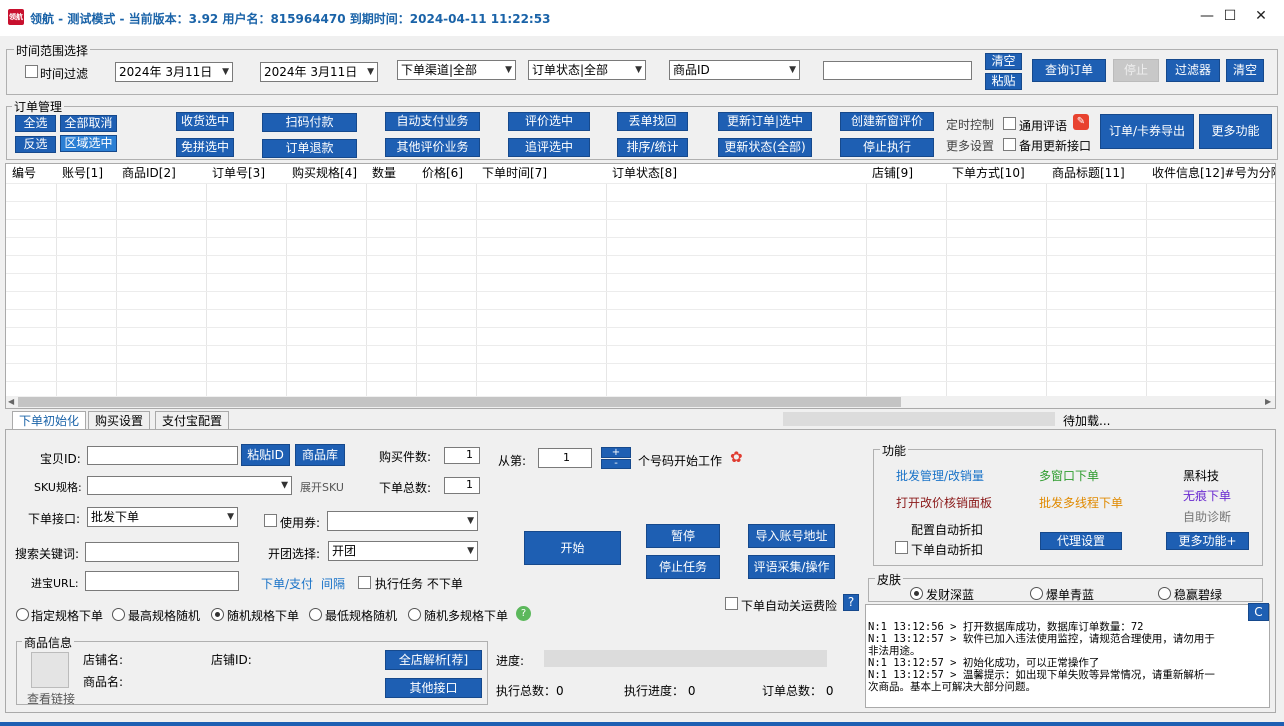 This screenshot has height=726, width=1284. Describe the element at coordinates (333, 583) in the screenshot. I see `interval-link: 间隔` at that location.